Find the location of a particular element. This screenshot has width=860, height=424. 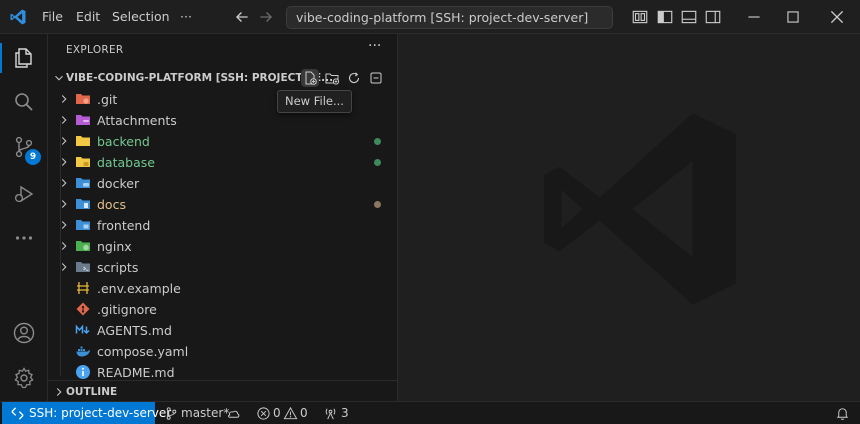

vscode-watermark-icon is located at coordinates (640, 209).